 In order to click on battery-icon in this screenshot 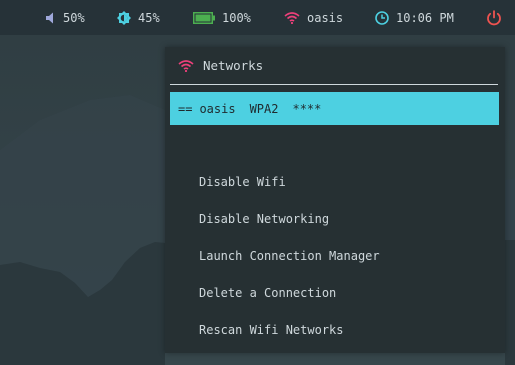, I will do `click(204, 17)`.